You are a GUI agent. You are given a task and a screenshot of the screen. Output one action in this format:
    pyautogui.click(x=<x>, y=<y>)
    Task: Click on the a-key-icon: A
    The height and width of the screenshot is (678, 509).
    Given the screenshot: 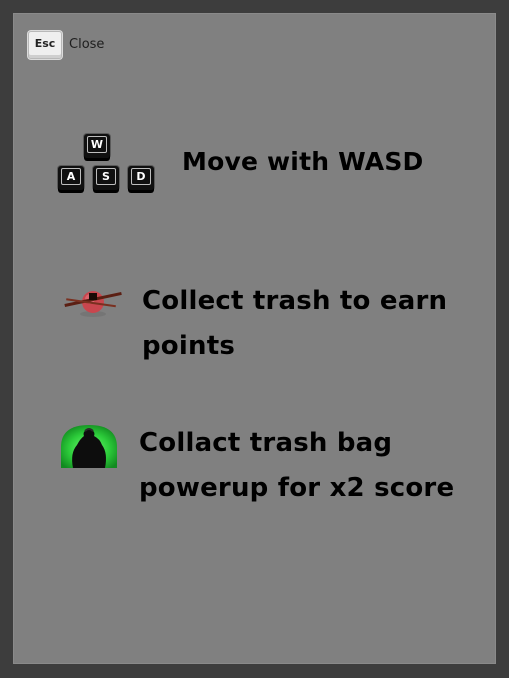 What is the action you would take?
    pyautogui.click(x=71, y=178)
    